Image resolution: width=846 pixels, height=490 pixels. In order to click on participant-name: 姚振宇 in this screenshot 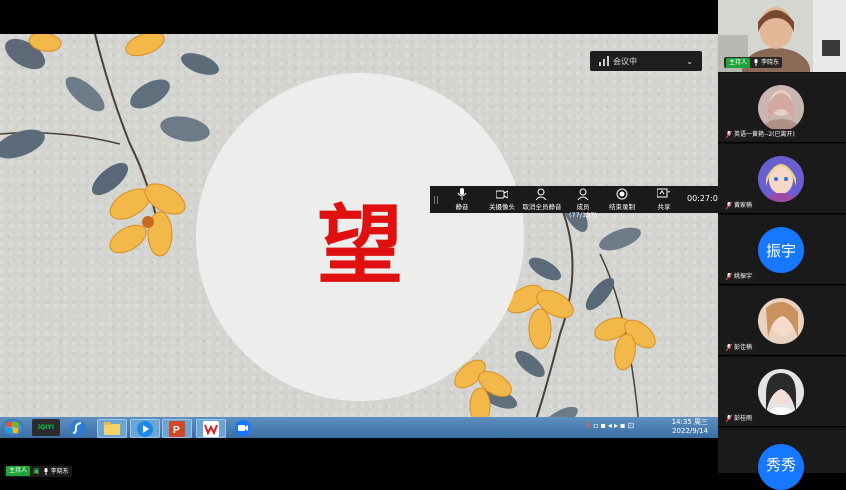, I will do `click(743, 276)`.